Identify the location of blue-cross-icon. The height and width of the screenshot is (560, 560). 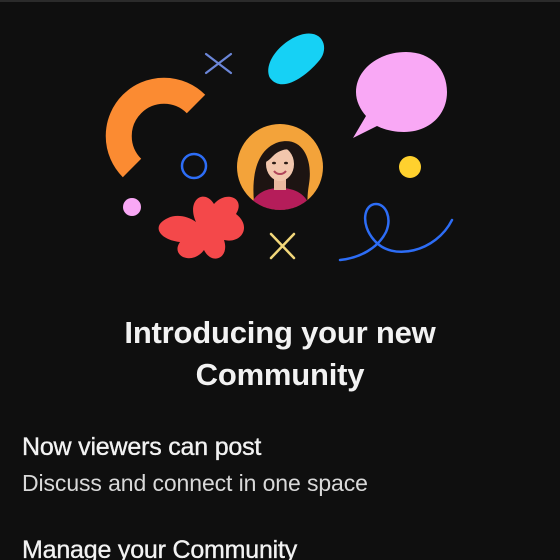
(218, 63).